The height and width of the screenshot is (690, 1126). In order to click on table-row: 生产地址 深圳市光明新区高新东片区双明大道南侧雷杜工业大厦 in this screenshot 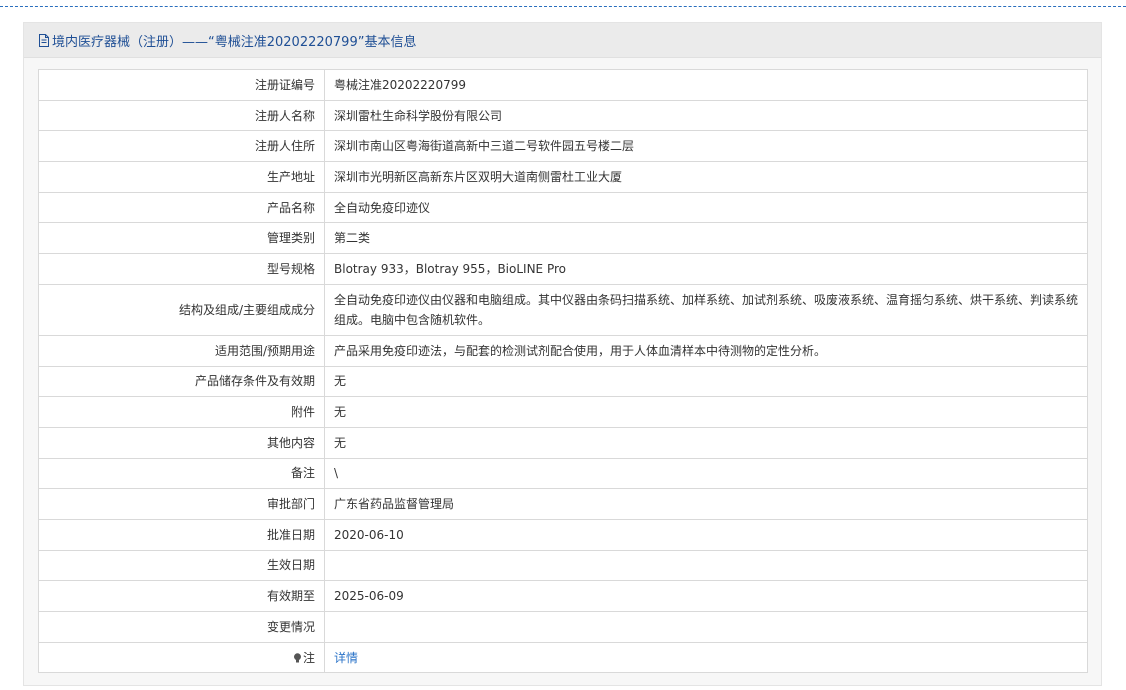, I will do `click(563, 177)`.